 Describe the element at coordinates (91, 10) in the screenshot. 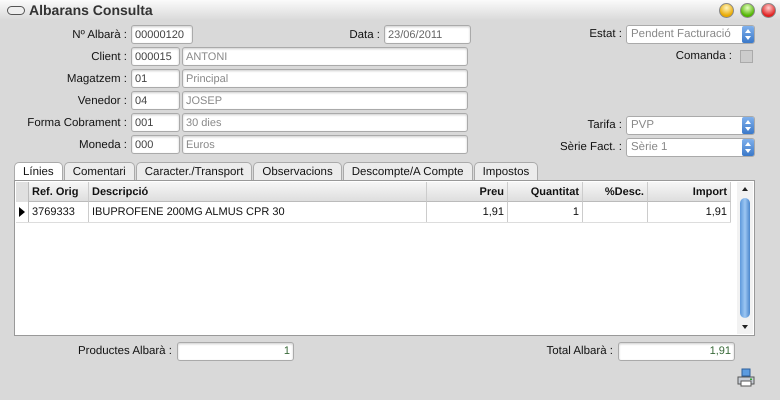

I see `window-title: Albarans Consulta` at that location.